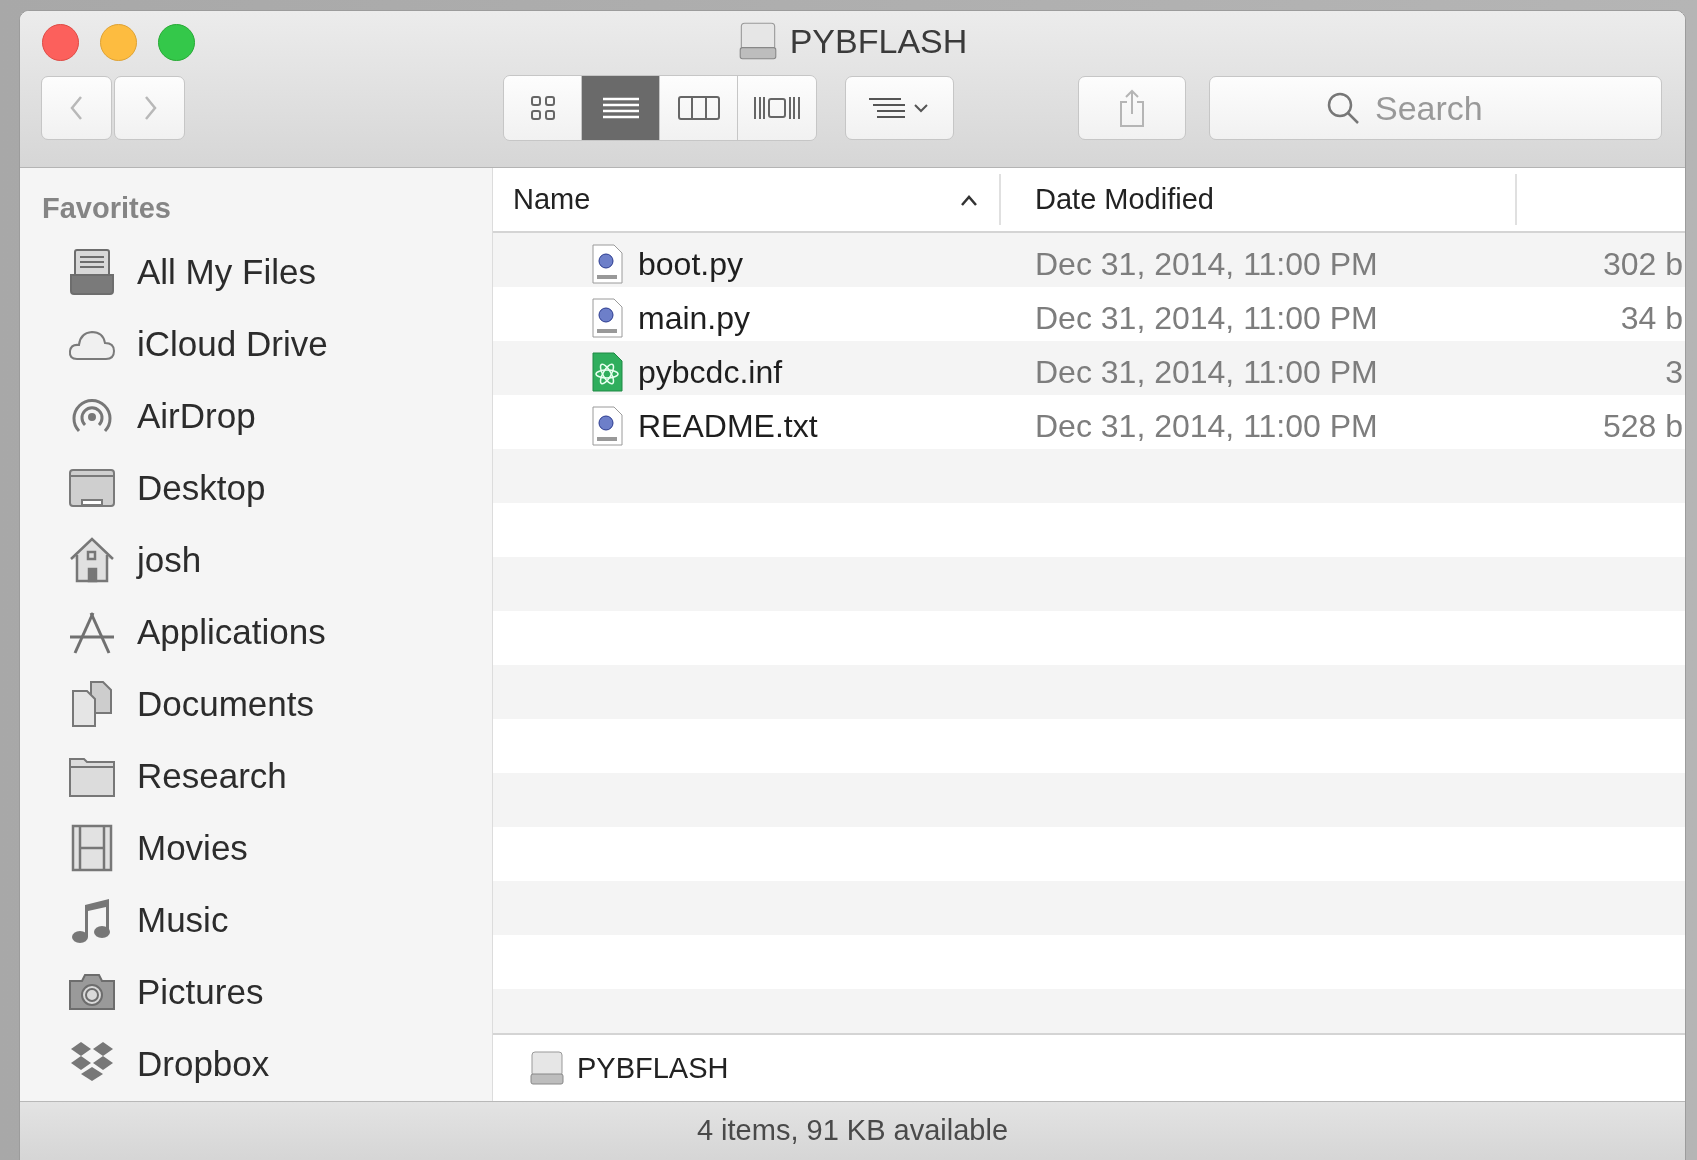 Image resolution: width=1697 pixels, height=1160 pixels. Describe the element at coordinates (777, 108) in the screenshot. I see `coverflow-view-button` at that location.